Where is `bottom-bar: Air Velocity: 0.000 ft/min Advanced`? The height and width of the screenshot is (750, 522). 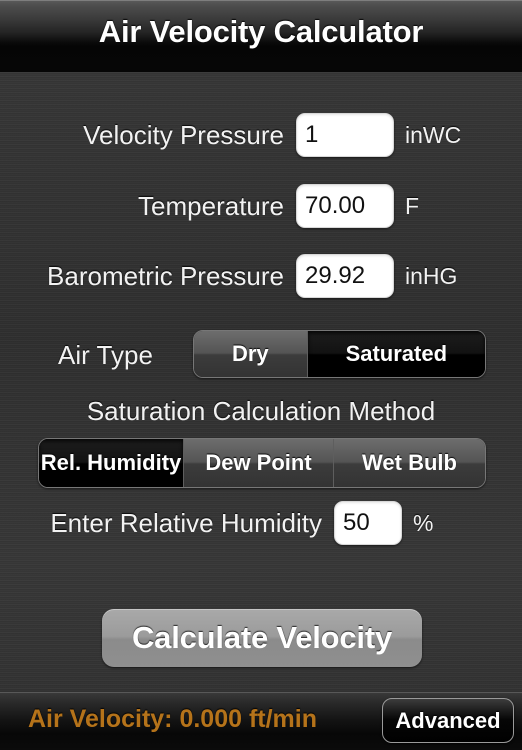
bottom-bar: Air Velocity: 0.000 ft/min Advanced is located at coordinates (261, 721).